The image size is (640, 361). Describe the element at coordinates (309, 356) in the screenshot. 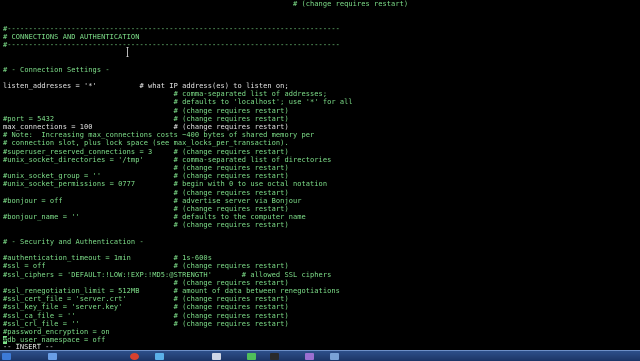

I see `media-icon` at that location.